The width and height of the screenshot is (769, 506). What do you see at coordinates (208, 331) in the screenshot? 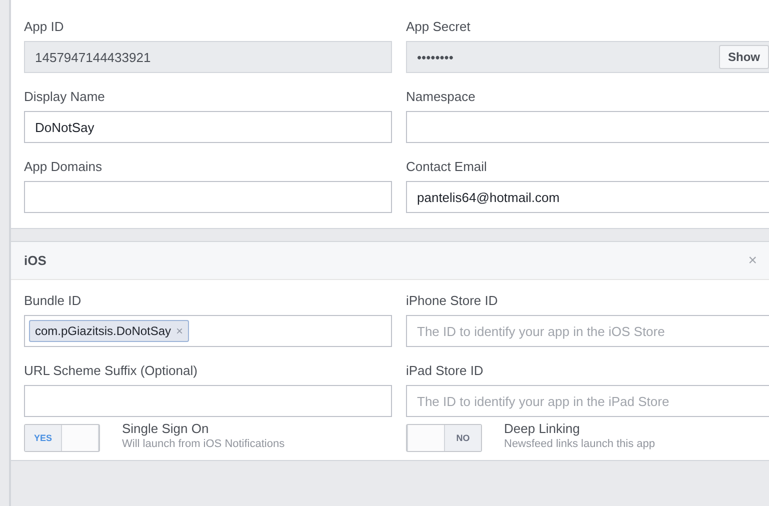
I see `input-field: com.pGiazitsis.DoNotSay ×` at bounding box center [208, 331].